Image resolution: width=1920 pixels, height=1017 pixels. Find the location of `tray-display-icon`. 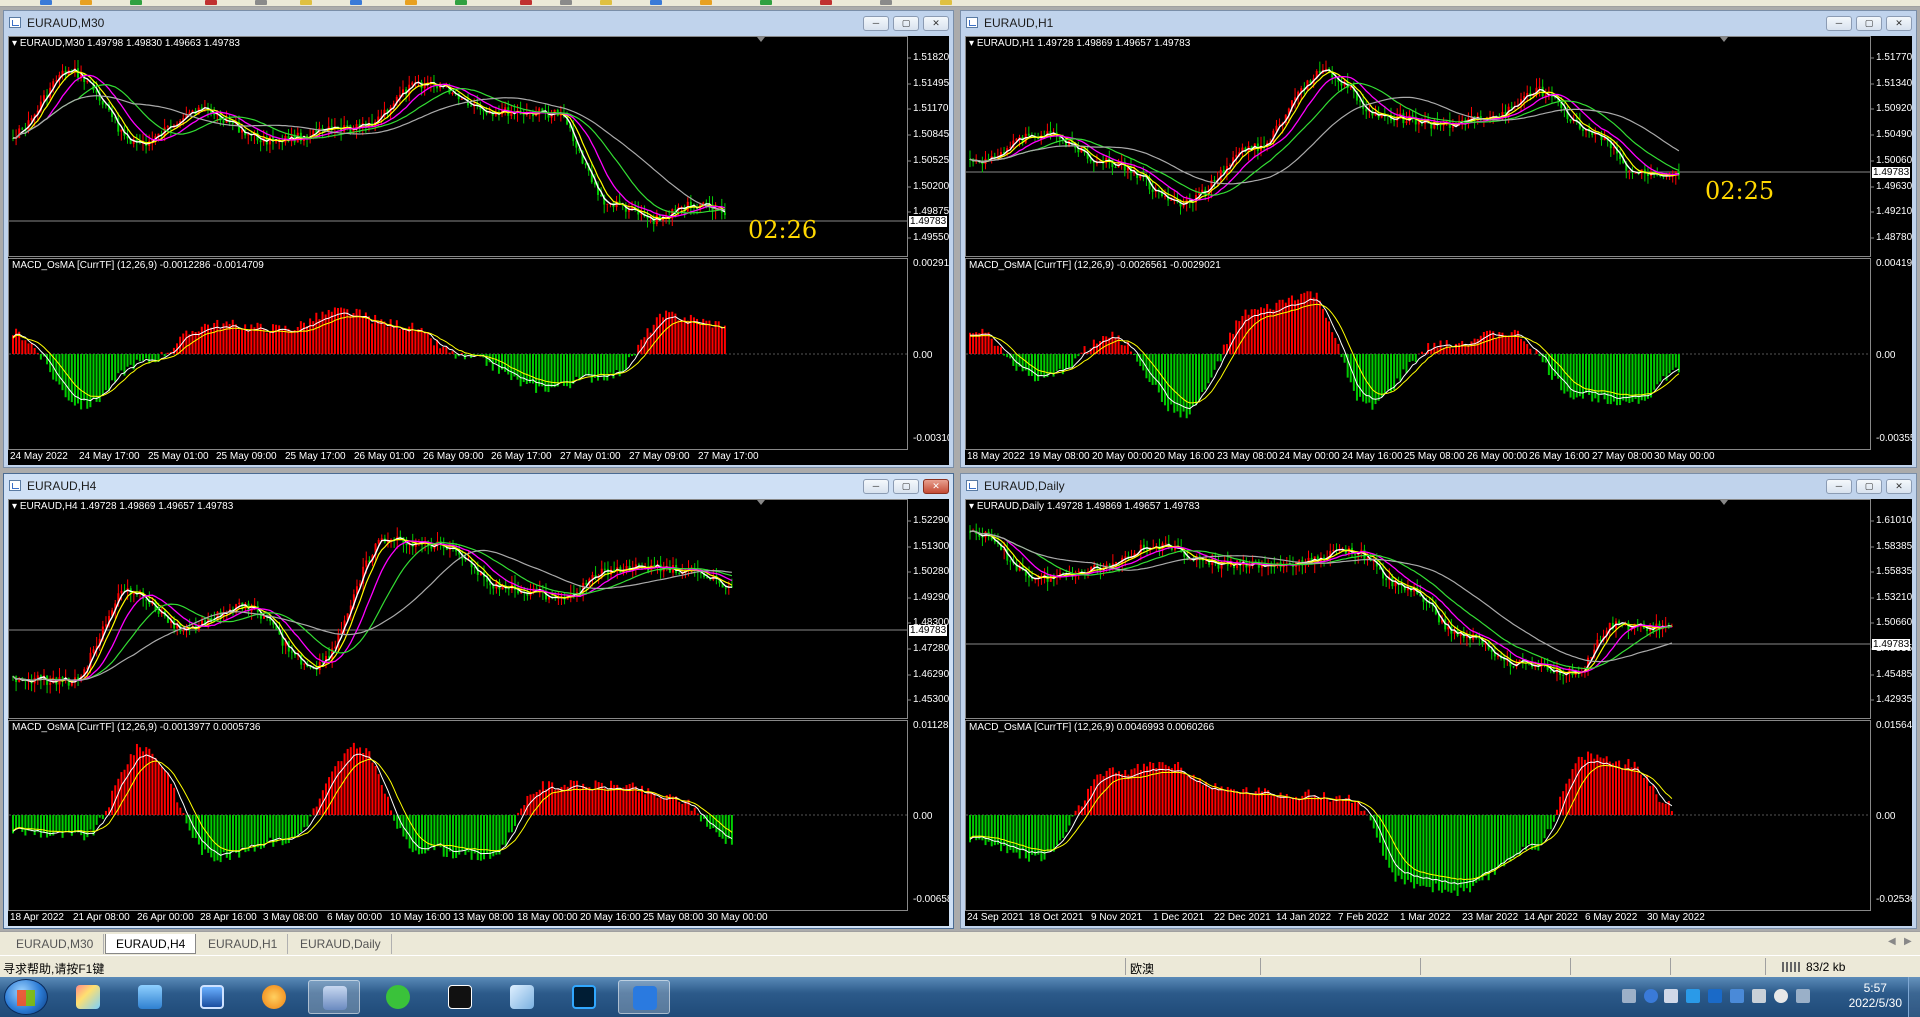

tray-display-icon is located at coordinates (1759, 996).